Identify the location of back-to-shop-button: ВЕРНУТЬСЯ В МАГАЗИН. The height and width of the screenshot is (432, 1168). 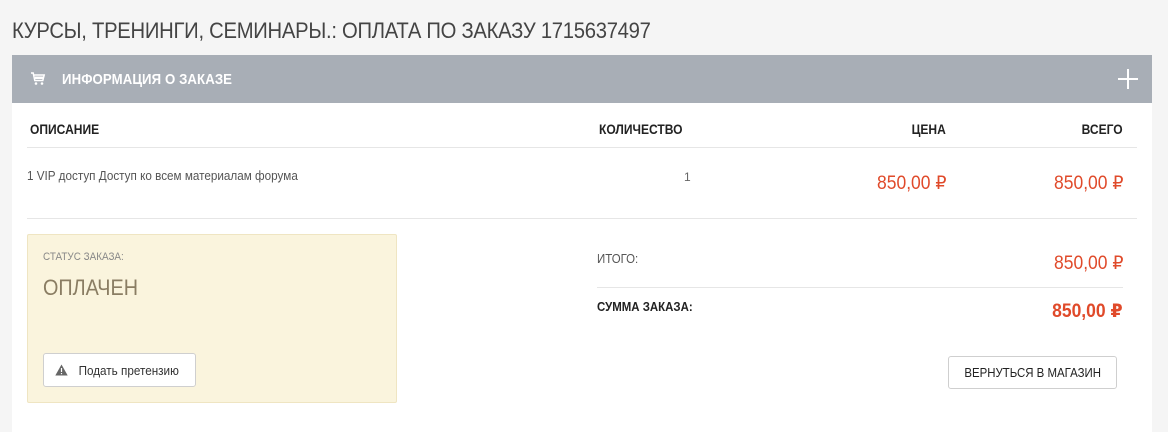
(1032, 372).